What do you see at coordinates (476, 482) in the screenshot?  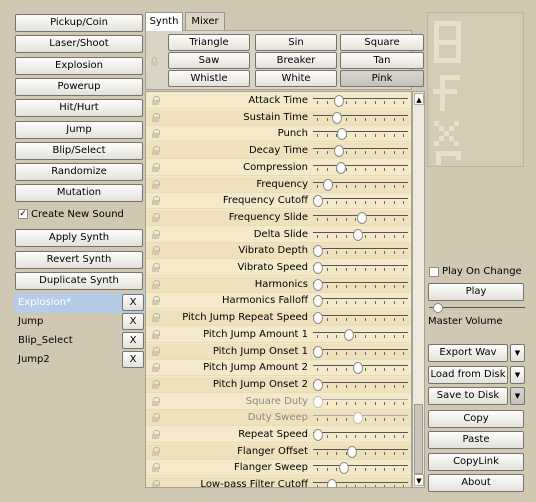 I see `about-button: About` at bounding box center [476, 482].